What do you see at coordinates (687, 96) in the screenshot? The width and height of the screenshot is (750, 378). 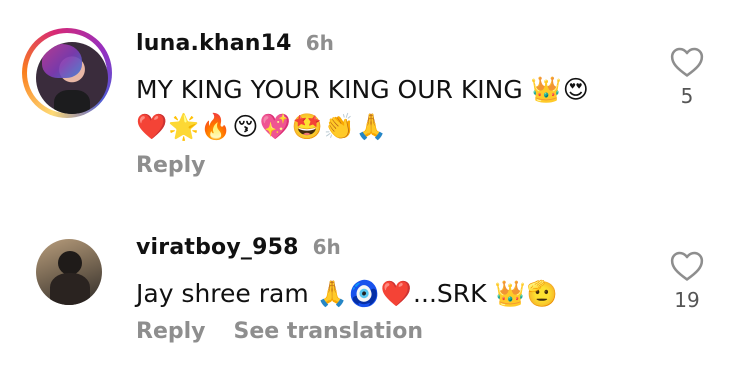 I see `like-count: 5` at bounding box center [687, 96].